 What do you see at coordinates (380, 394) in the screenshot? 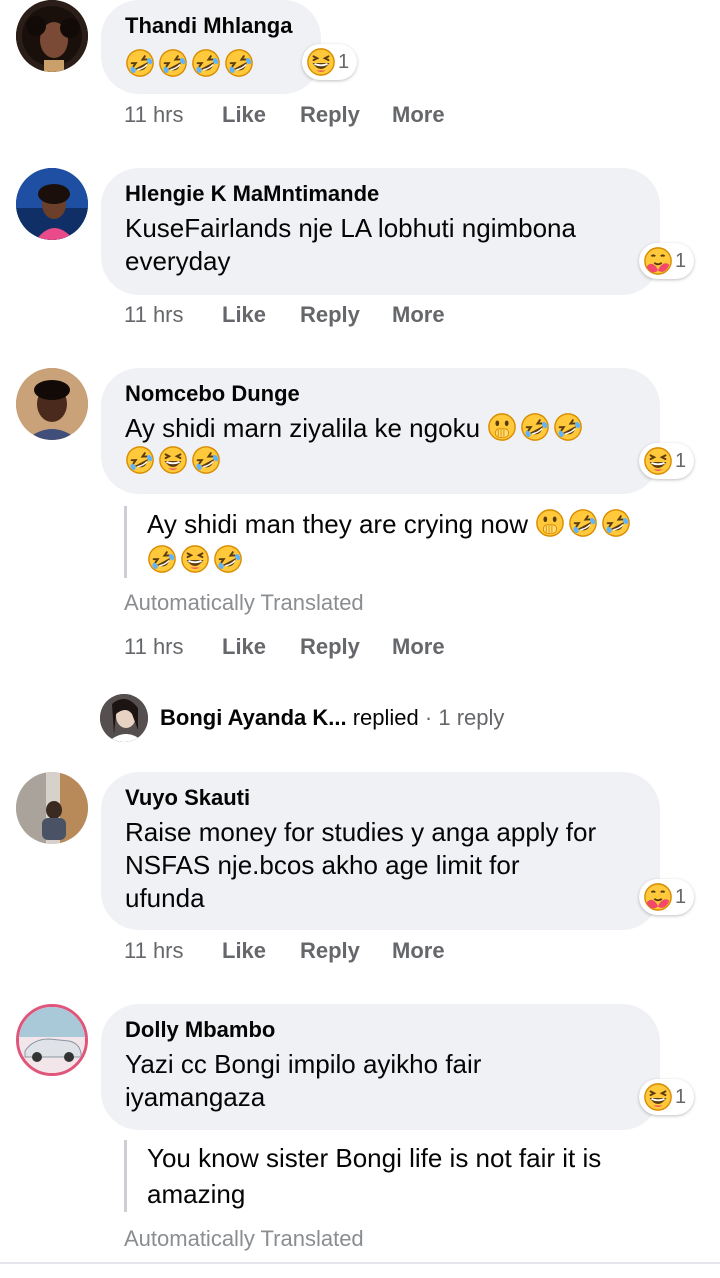
I see `comment-author: Nomcebo Dunge` at bounding box center [380, 394].